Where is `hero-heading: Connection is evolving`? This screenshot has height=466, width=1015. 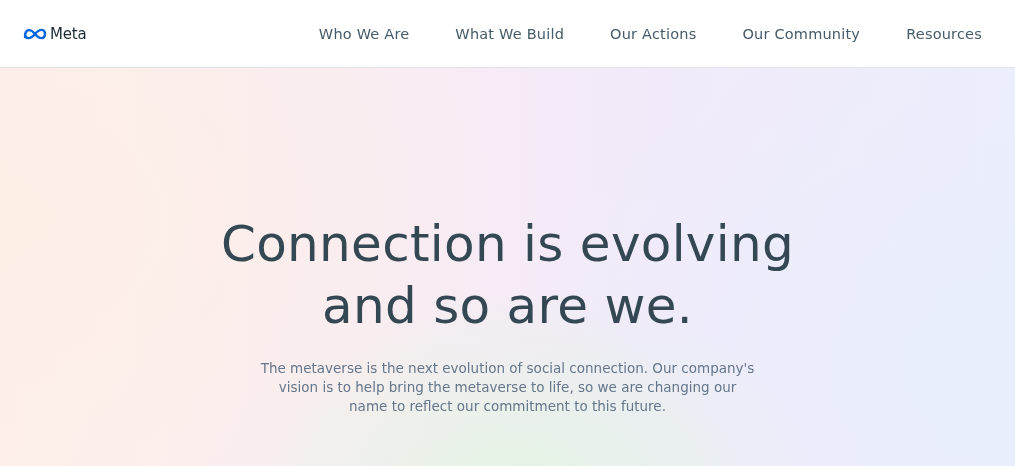 hero-heading: Connection is evolving is located at coordinates (507, 244).